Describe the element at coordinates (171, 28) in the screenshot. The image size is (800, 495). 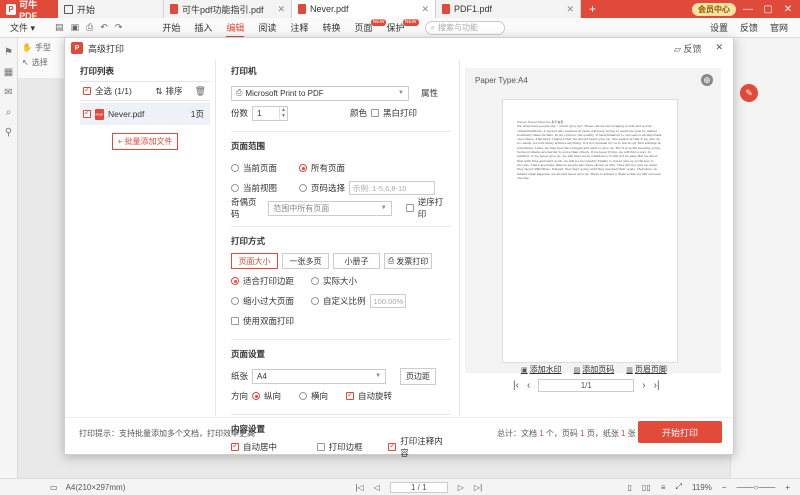
I see `menu-start: 开始` at that location.